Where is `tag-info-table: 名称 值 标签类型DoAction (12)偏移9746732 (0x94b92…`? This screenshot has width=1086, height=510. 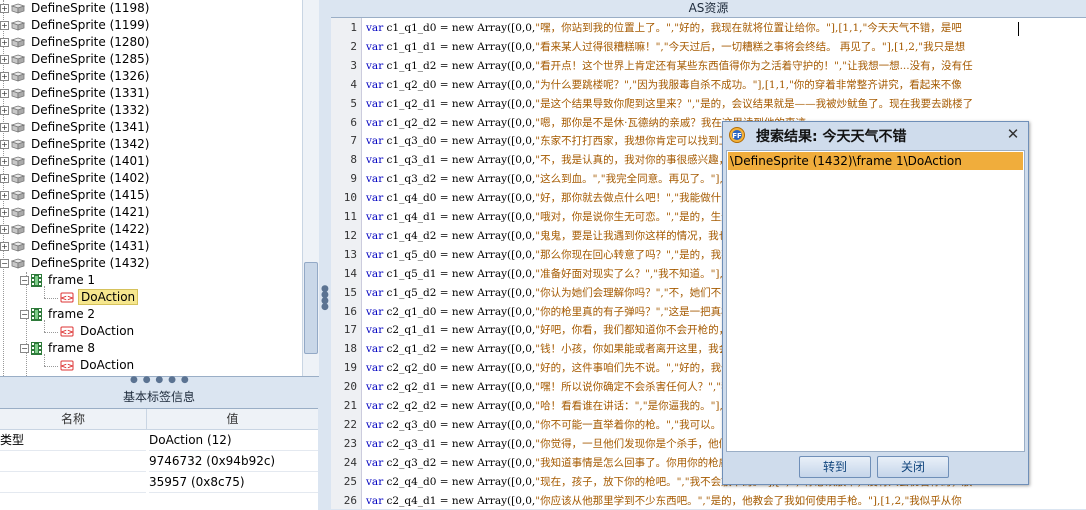 tag-info-table: 名称 值 标签类型DoAction (12)偏移9746732 (0x94b92… is located at coordinates (159, 459).